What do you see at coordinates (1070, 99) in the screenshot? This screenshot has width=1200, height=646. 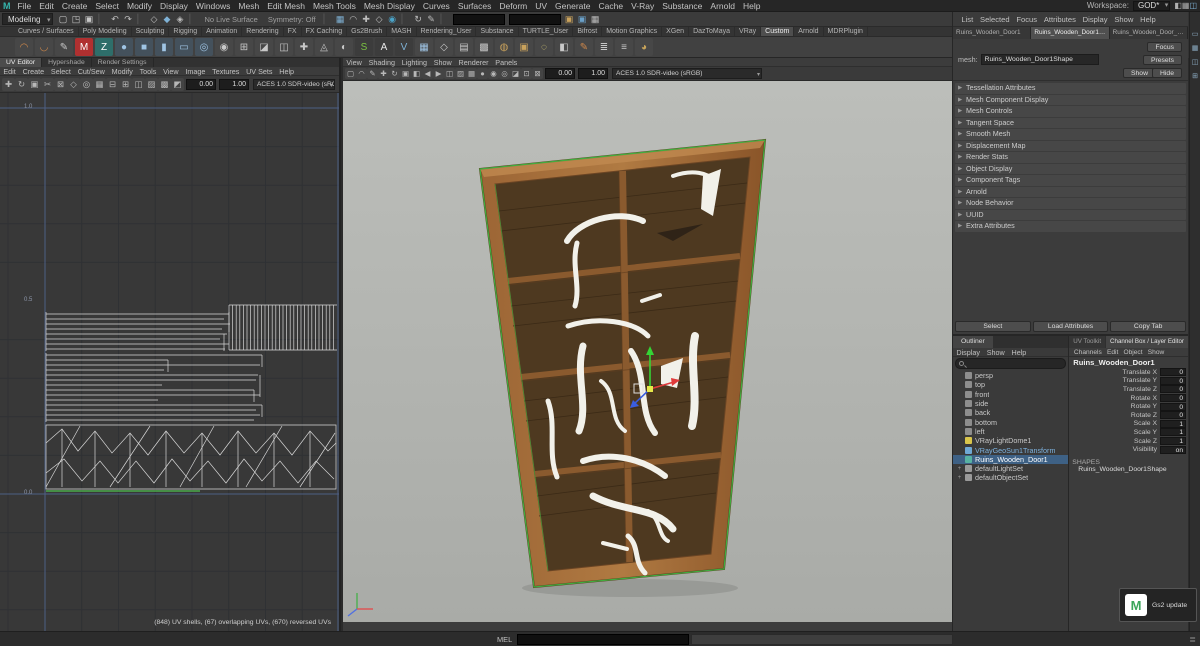 I see `attribute-section: ▶ Mesh Component Display` at bounding box center [1070, 99].